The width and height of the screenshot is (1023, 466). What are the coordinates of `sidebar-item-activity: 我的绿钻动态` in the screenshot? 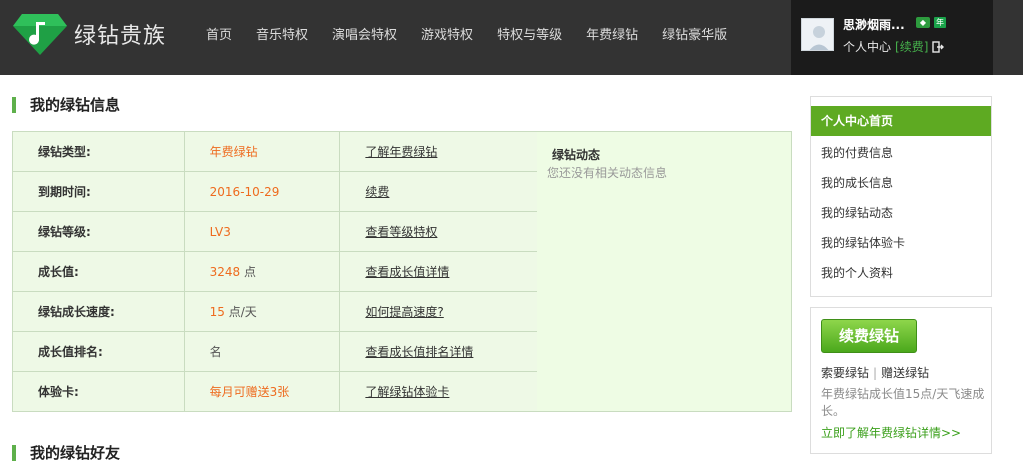 It's located at (901, 213).